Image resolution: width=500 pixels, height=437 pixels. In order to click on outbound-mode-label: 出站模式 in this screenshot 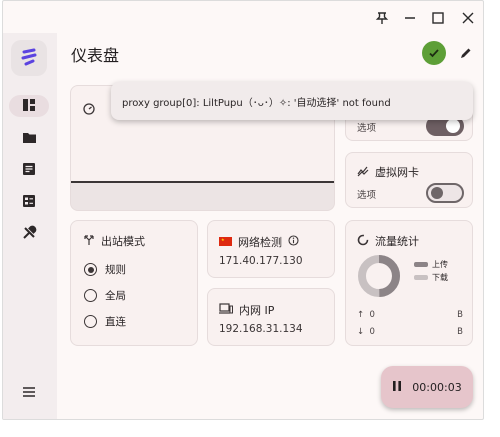, I will do `click(123, 241)`.